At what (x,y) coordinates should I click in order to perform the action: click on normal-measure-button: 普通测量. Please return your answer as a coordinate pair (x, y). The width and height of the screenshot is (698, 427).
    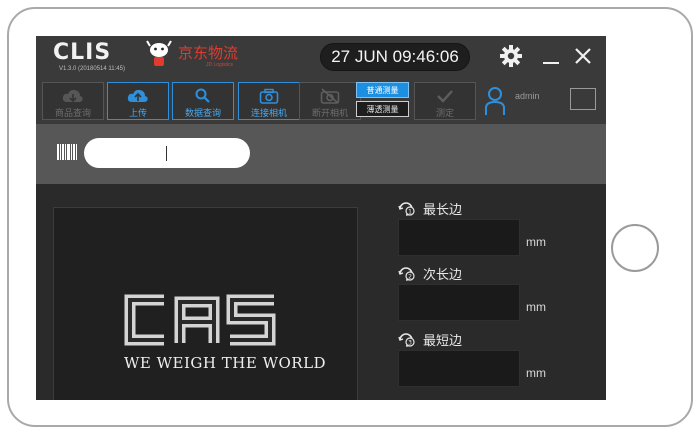
    Looking at the image, I should click on (382, 90).